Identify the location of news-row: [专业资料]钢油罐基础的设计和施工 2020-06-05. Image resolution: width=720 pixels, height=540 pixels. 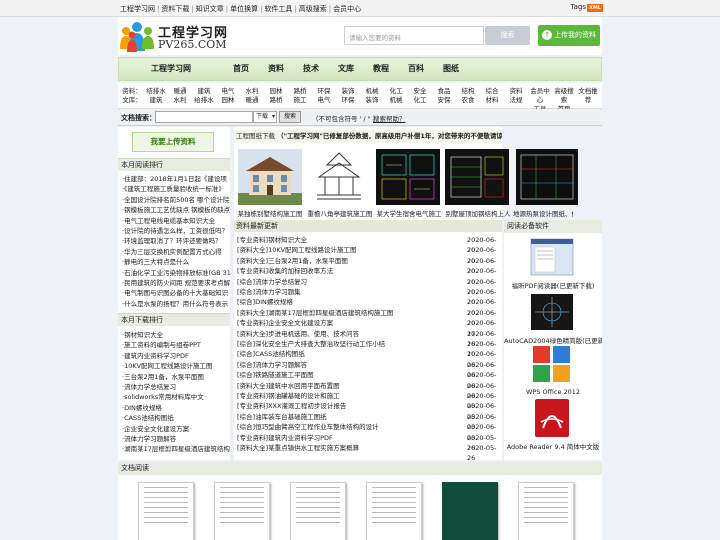
(368, 400).